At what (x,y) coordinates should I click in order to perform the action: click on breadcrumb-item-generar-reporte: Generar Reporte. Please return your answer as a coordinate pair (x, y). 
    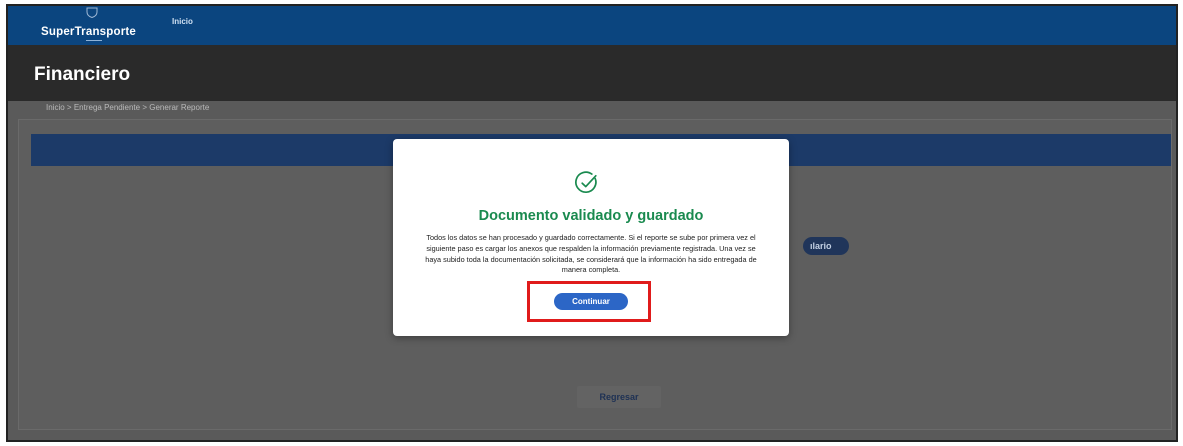
    Looking at the image, I should click on (179, 107).